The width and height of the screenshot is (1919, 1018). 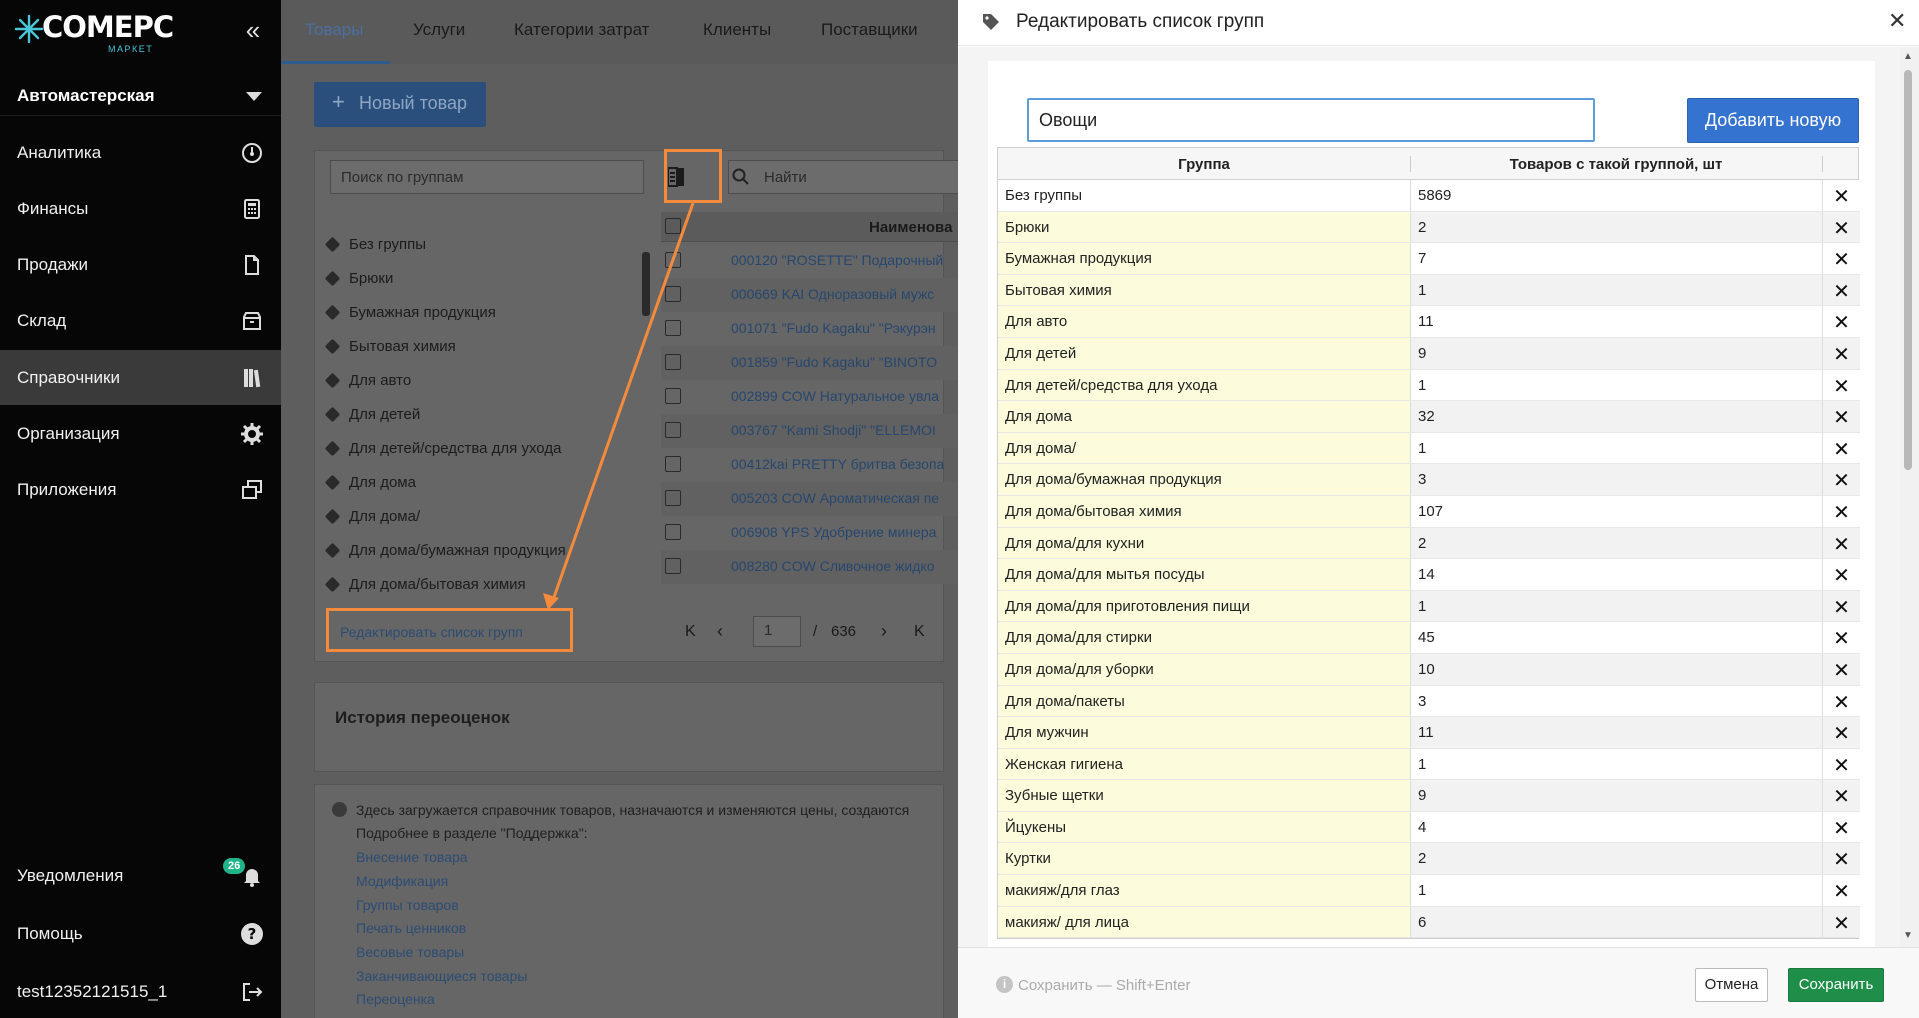 What do you see at coordinates (1204, 259) in the screenshot?
I see `group-name-cell: Бумажная продукция` at bounding box center [1204, 259].